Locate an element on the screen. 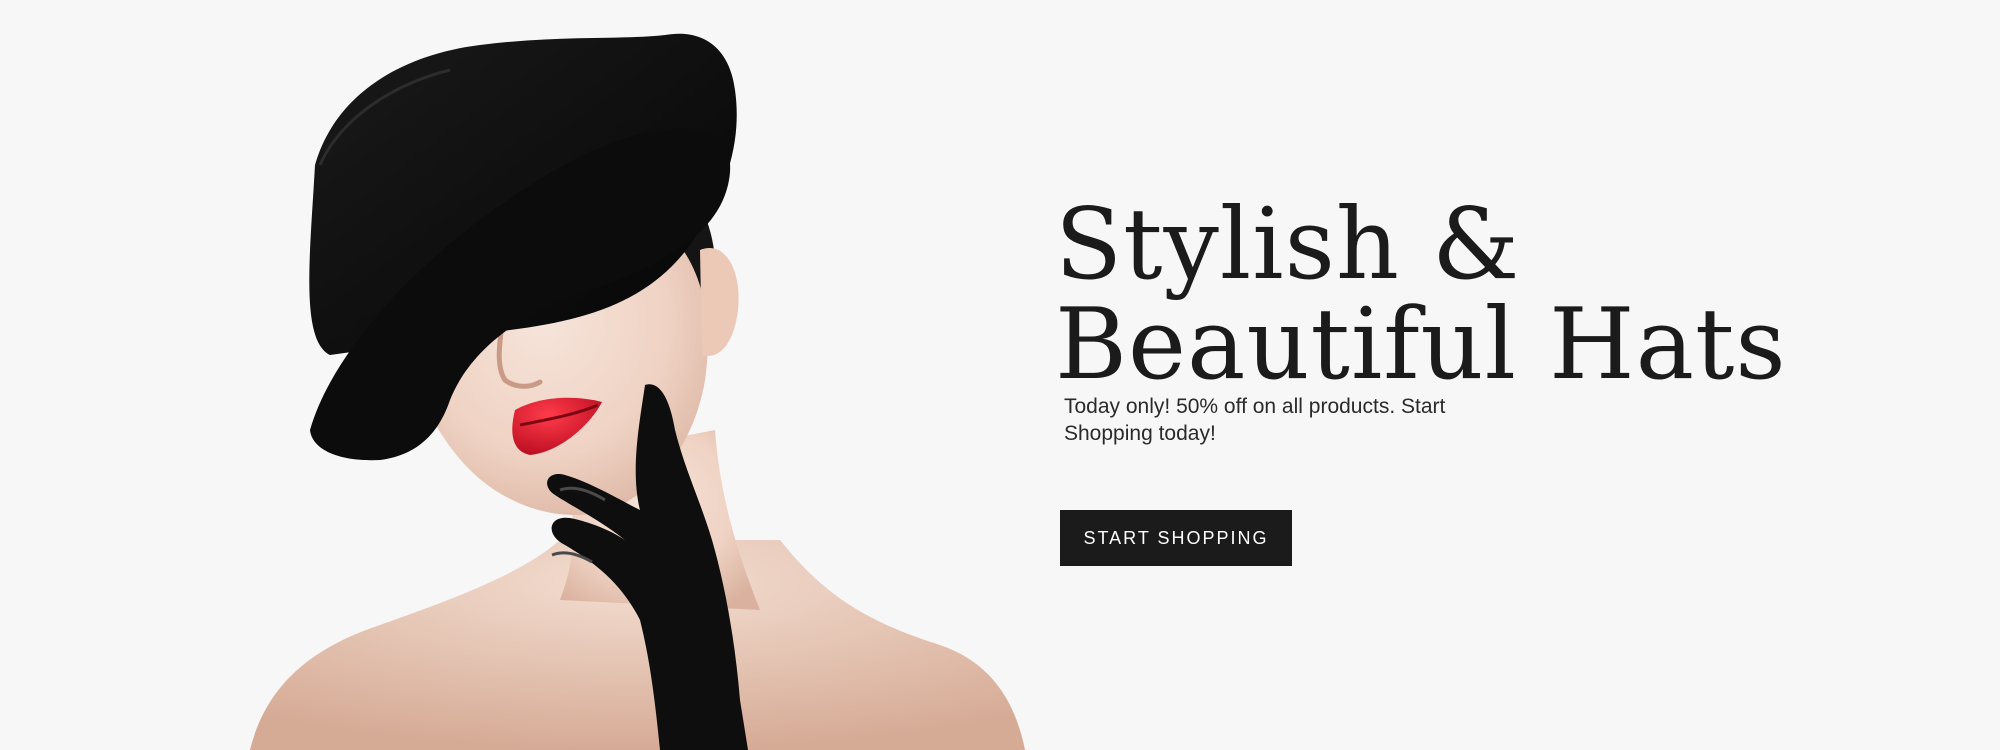 This screenshot has width=2000, height=750. start-shopping-button: START SHOPPING is located at coordinates (1176, 538).